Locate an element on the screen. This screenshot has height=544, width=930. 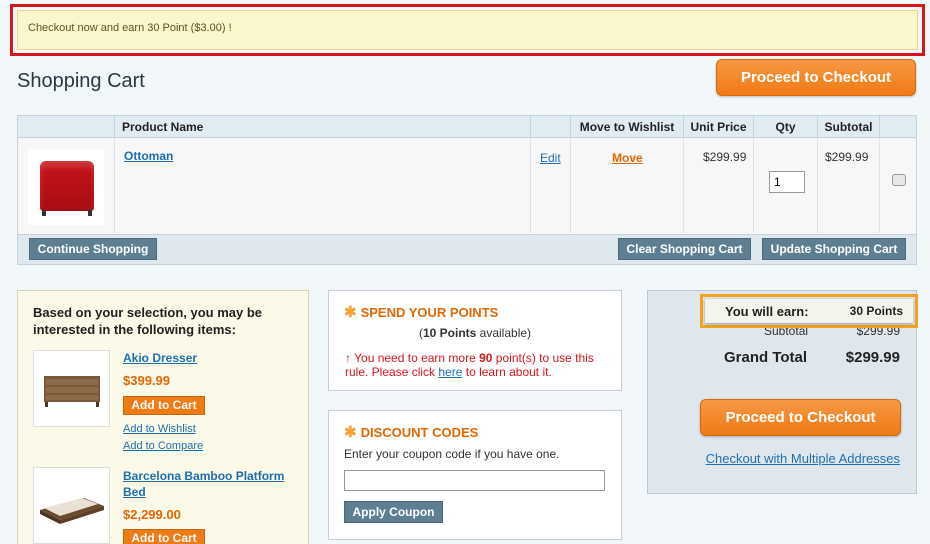
akio-dresser-price: $399.99 is located at coordinates (146, 380).